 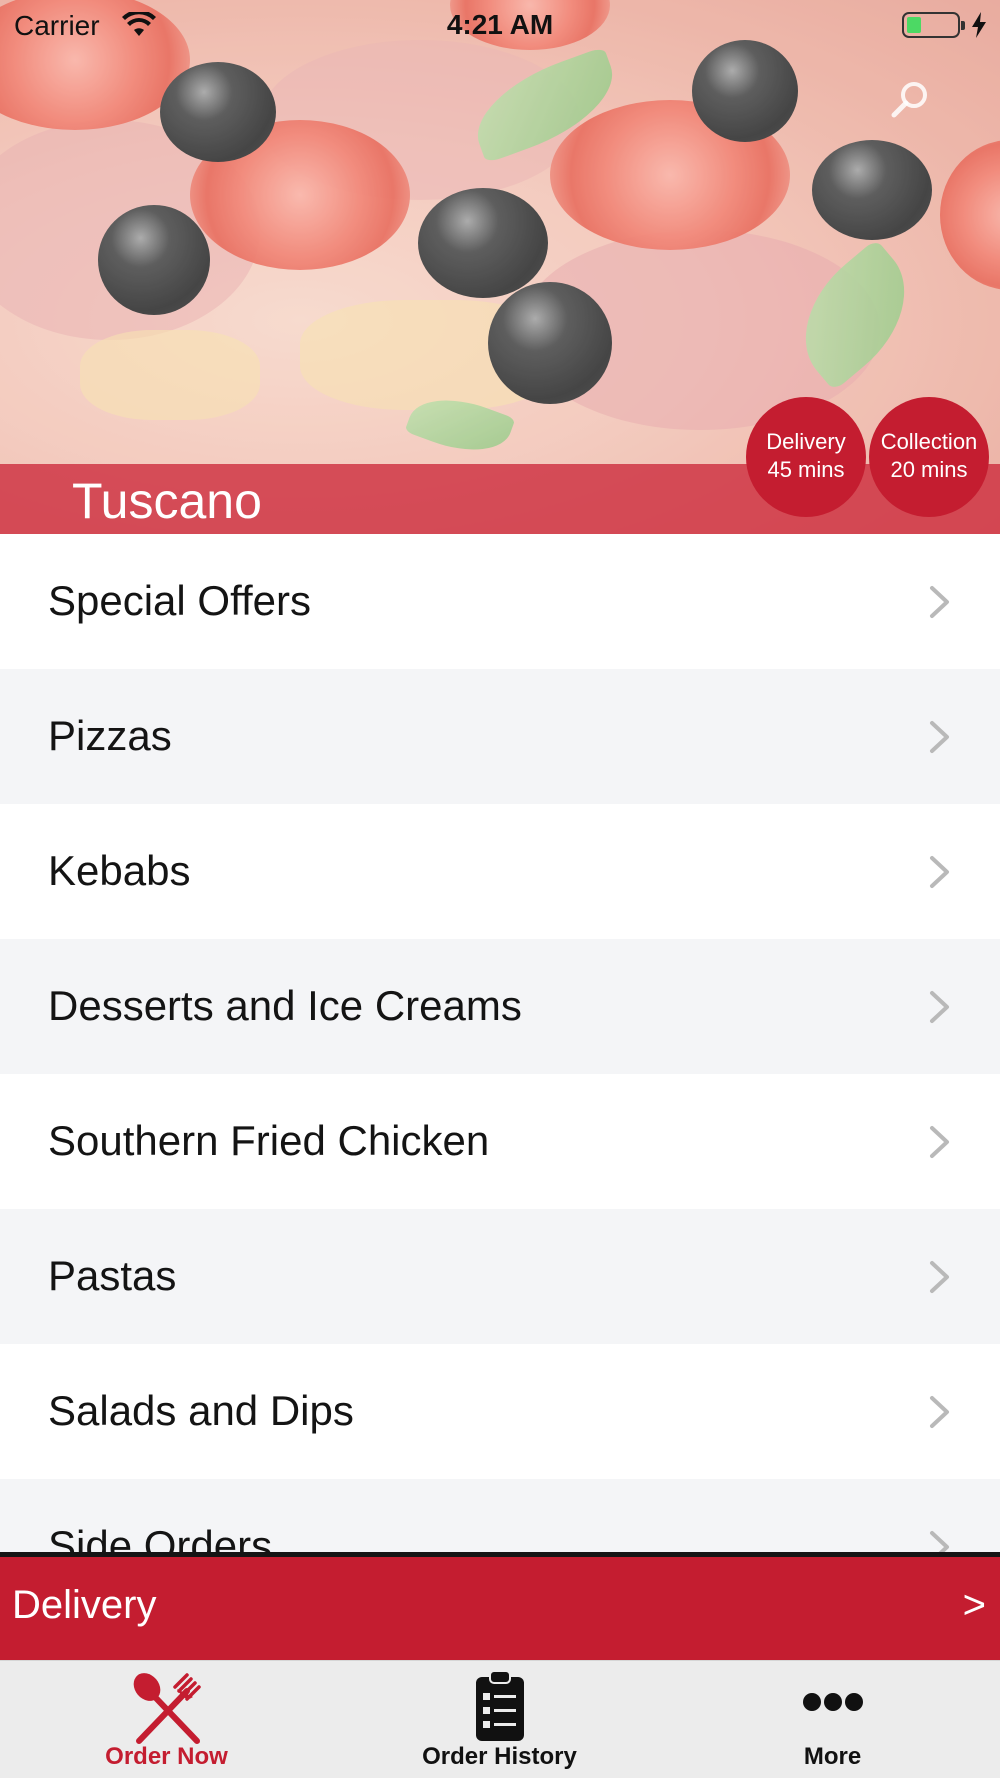 What do you see at coordinates (914, 25) in the screenshot?
I see `battery-level` at bounding box center [914, 25].